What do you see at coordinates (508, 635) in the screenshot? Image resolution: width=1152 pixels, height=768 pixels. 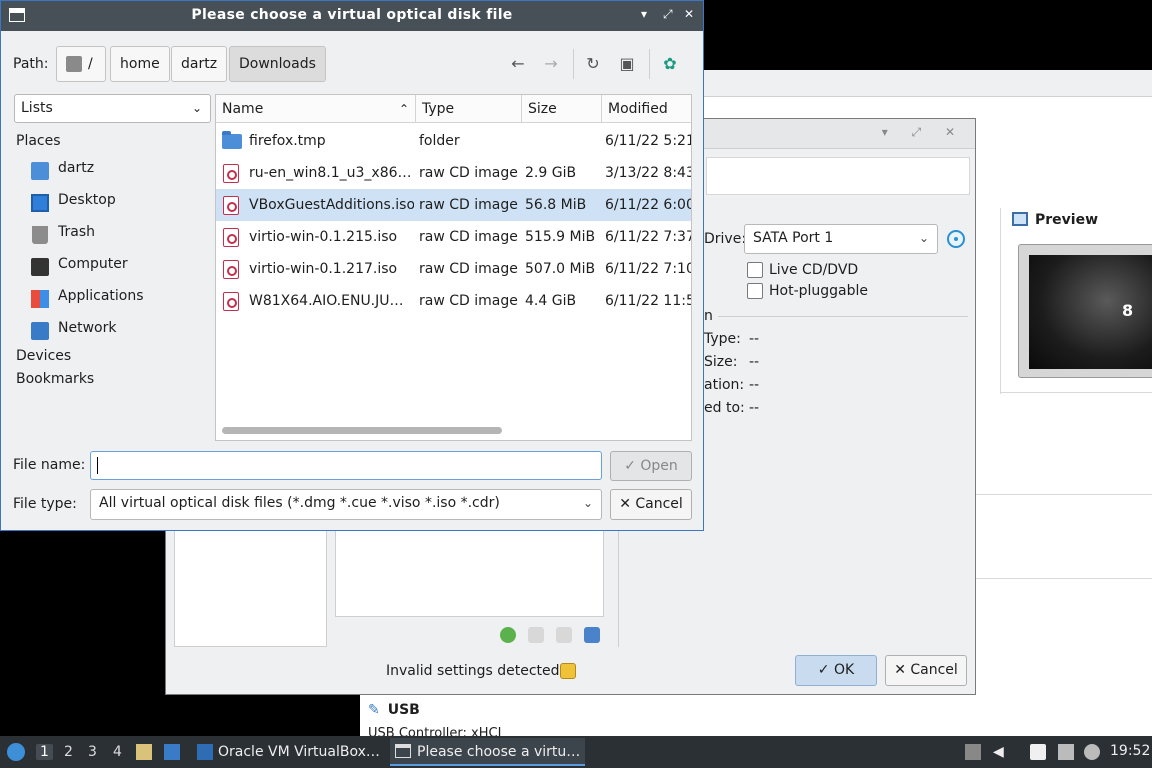 I see `add-controller-icon` at bounding box center [508, 635].